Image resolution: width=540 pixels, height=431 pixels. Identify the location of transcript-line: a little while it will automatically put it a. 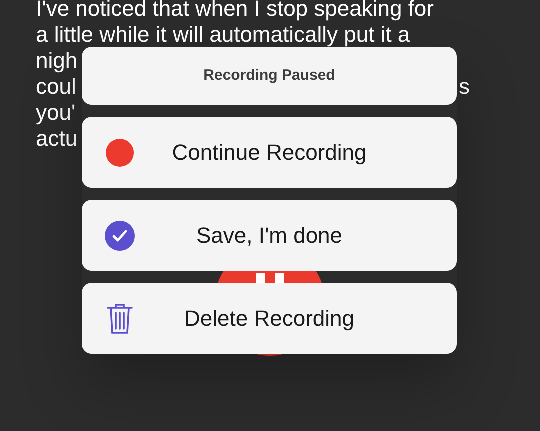
(223, 35).